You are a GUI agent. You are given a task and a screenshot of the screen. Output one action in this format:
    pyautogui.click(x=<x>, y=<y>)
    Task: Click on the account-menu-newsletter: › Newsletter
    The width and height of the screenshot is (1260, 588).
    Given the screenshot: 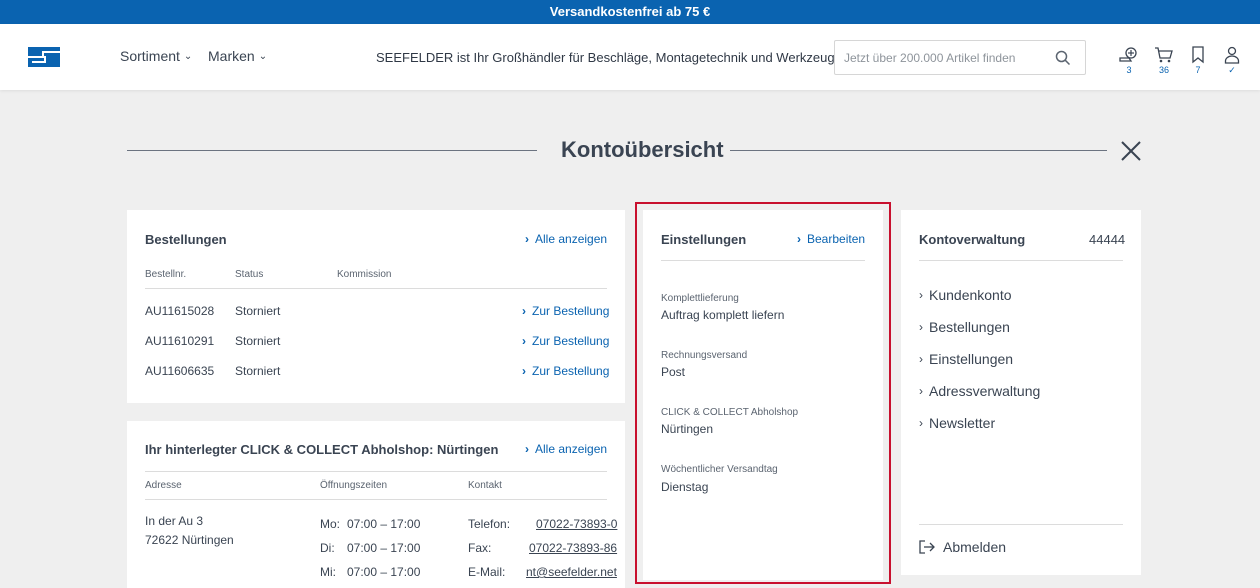 What is the action you would take?
    pyautogui.click(x=957, y=423)
    